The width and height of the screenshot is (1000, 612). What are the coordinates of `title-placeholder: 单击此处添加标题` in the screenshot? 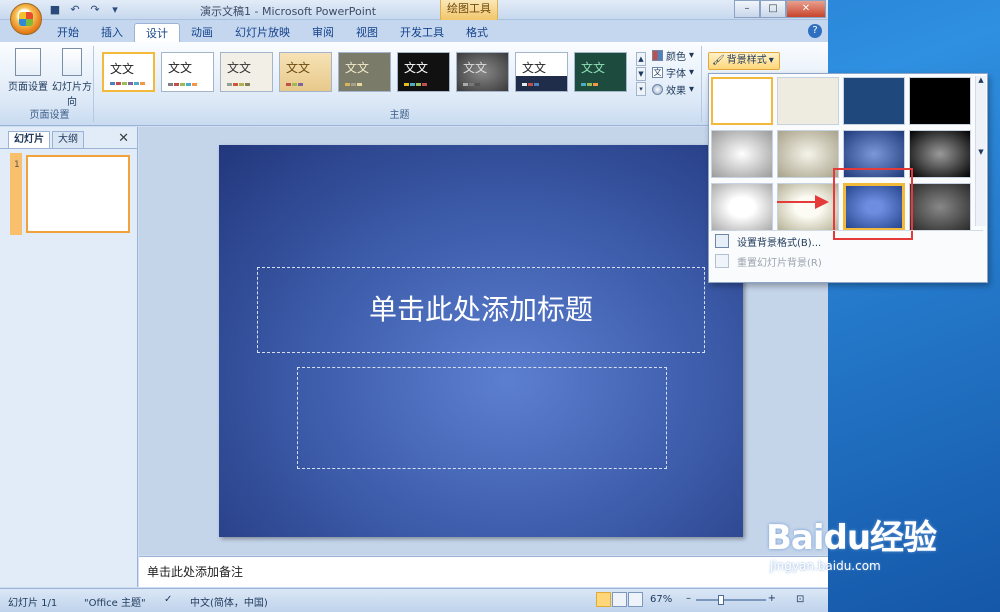 It's located at (481, 310).